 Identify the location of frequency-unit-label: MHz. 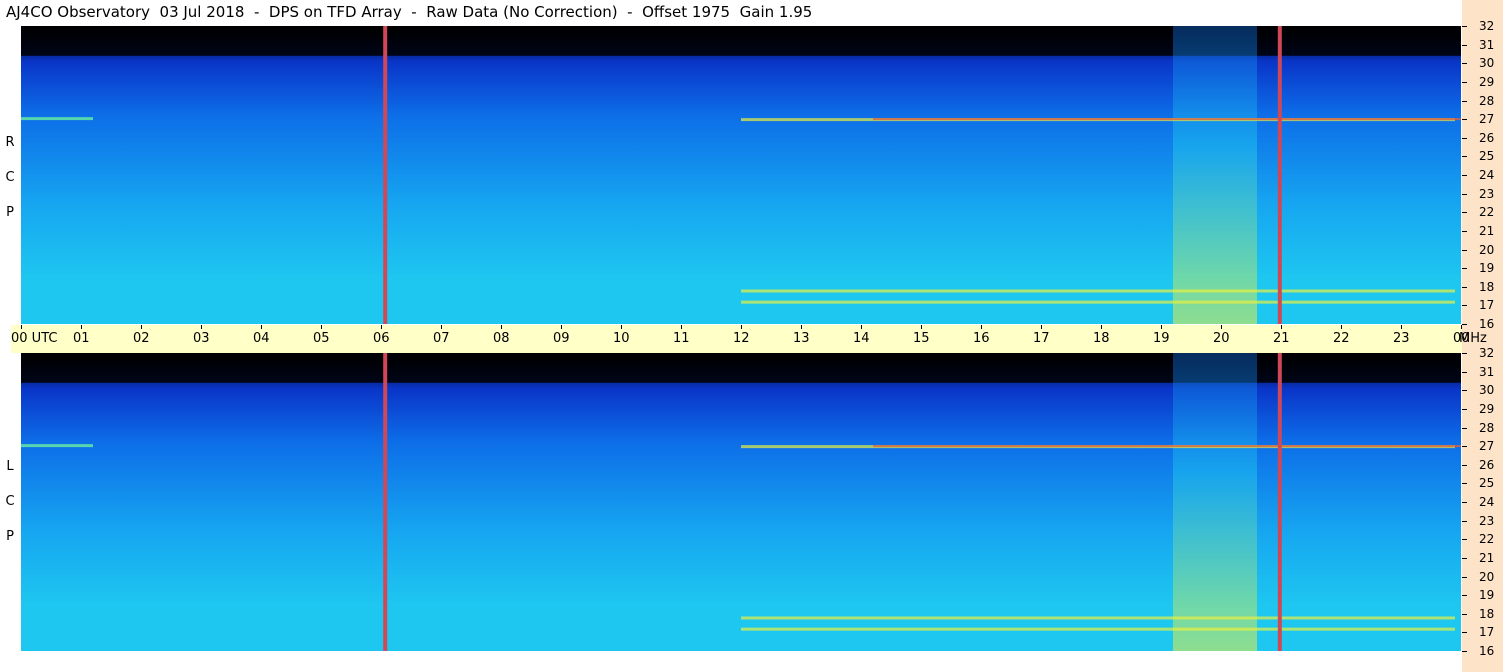
(1473, 338).